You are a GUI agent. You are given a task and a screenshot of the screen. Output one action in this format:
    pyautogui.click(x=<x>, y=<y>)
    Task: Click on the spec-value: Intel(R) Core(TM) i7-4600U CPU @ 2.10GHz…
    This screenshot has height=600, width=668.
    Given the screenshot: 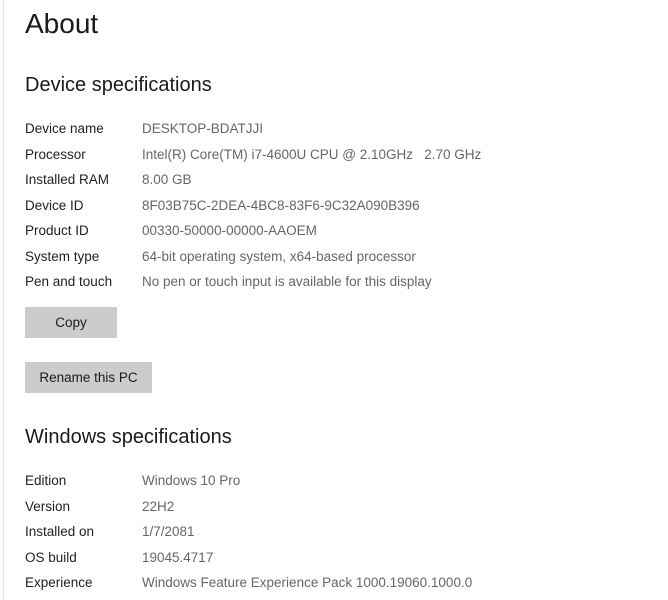 What is the action you would take?
    pyautogui.click(x=312, y=154)
    